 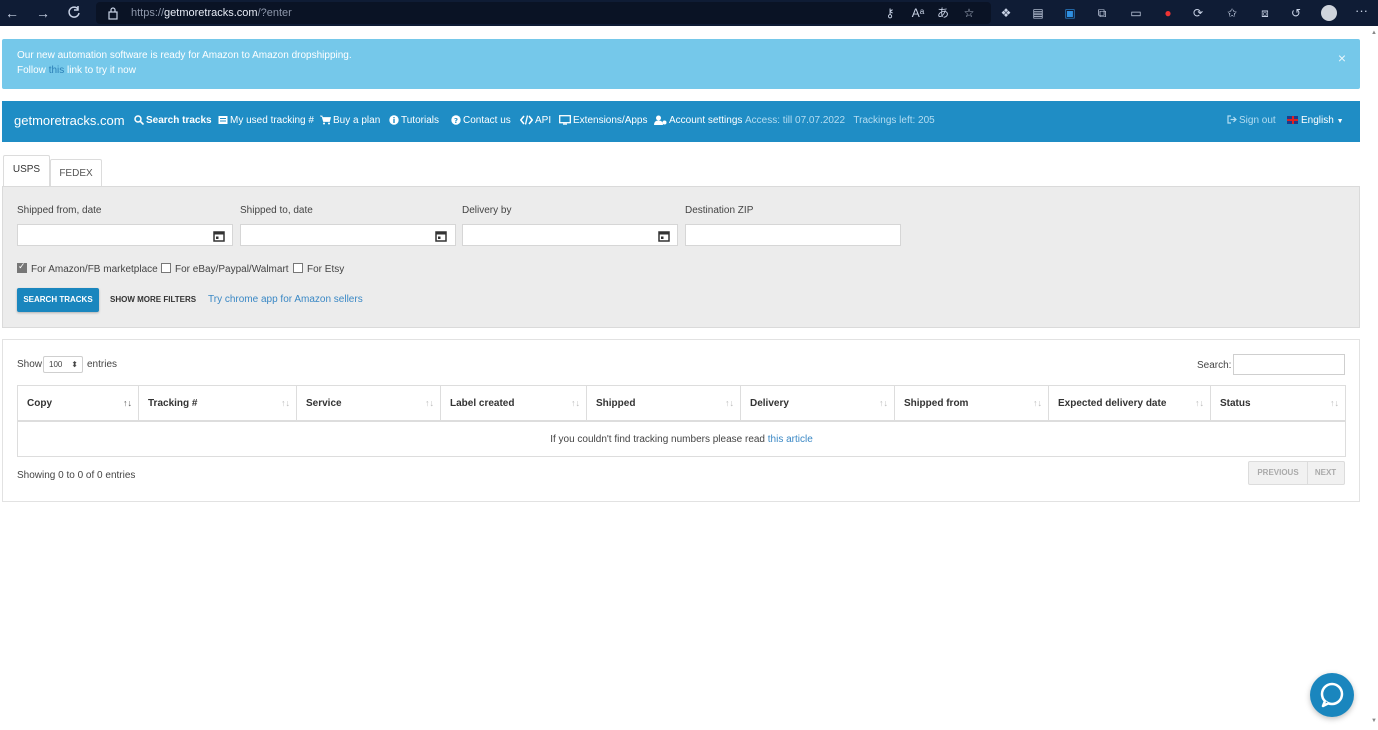 What do you see at coordinates (1329, 13) in the screenshot?
I see `profile-avatar` at bounding box center [1329, 13].